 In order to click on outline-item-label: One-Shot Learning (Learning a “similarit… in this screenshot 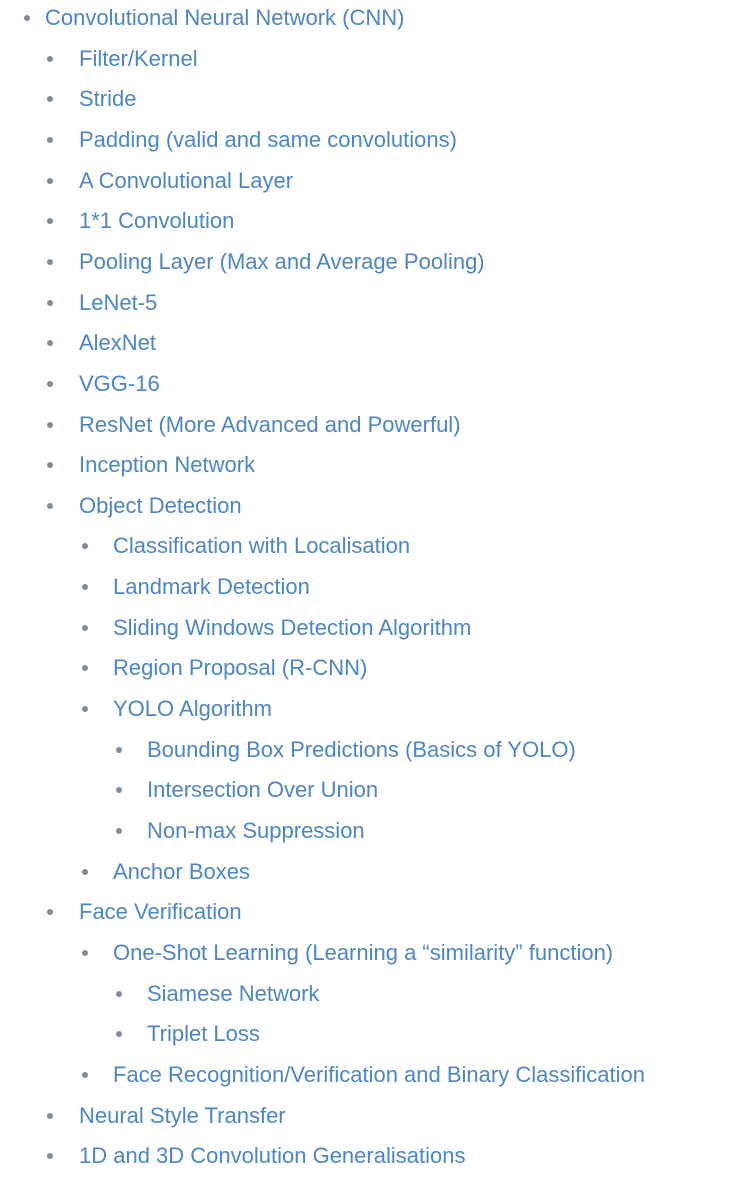, I will do `click(363, 952)`.